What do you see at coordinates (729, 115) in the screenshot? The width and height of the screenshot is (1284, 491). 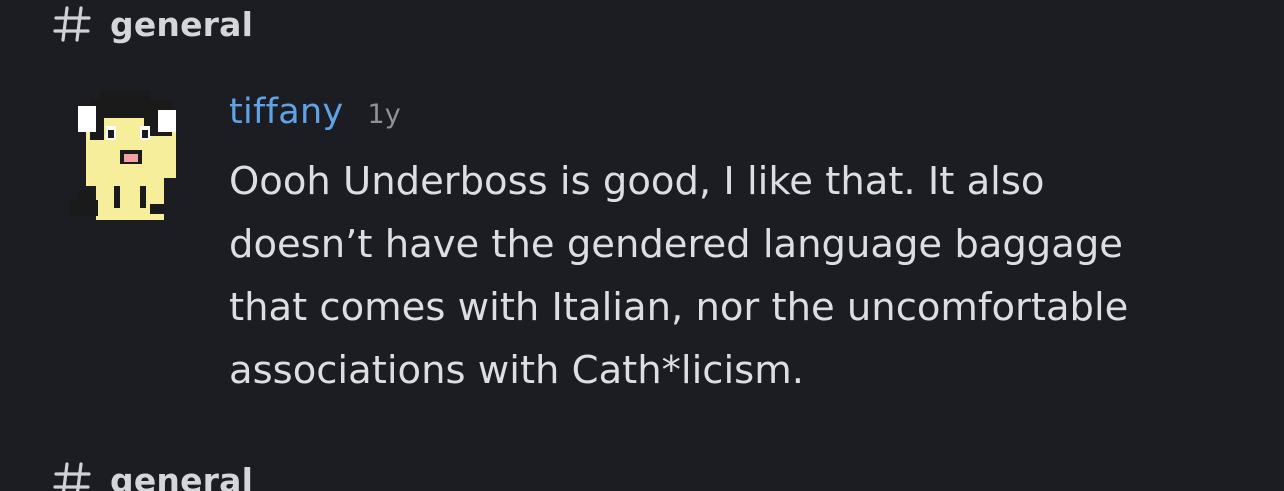 I see `message-meta: tiffany 1y` at bounding box center [729, 115].